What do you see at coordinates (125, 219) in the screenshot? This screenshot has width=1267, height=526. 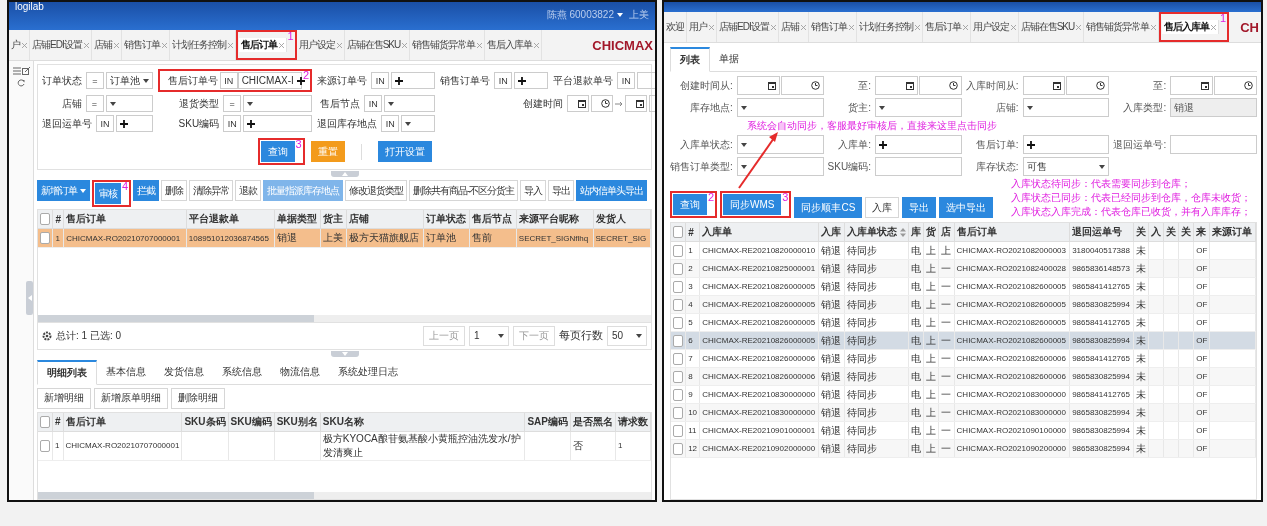 I see `column-header: 售后订单` at bounding box center [125, 219].